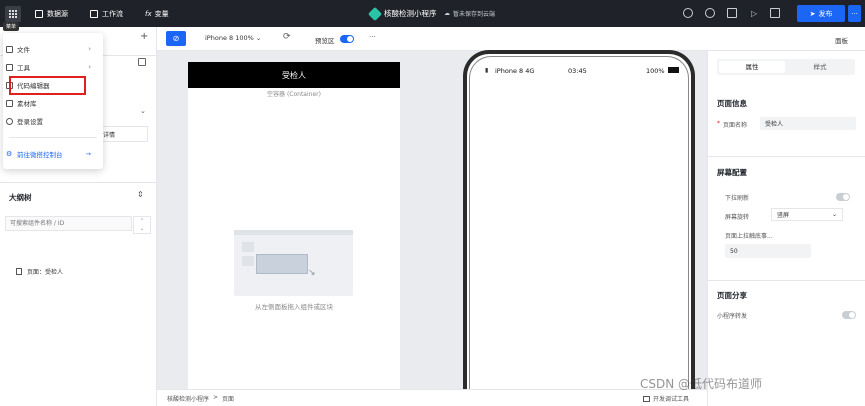 The width and height of the screenshot is (865, 406). What do you see at coordinates (735, 125) in the screenshot?
I see `page-name-label: 页面名称` at bounding box center [735, 125].